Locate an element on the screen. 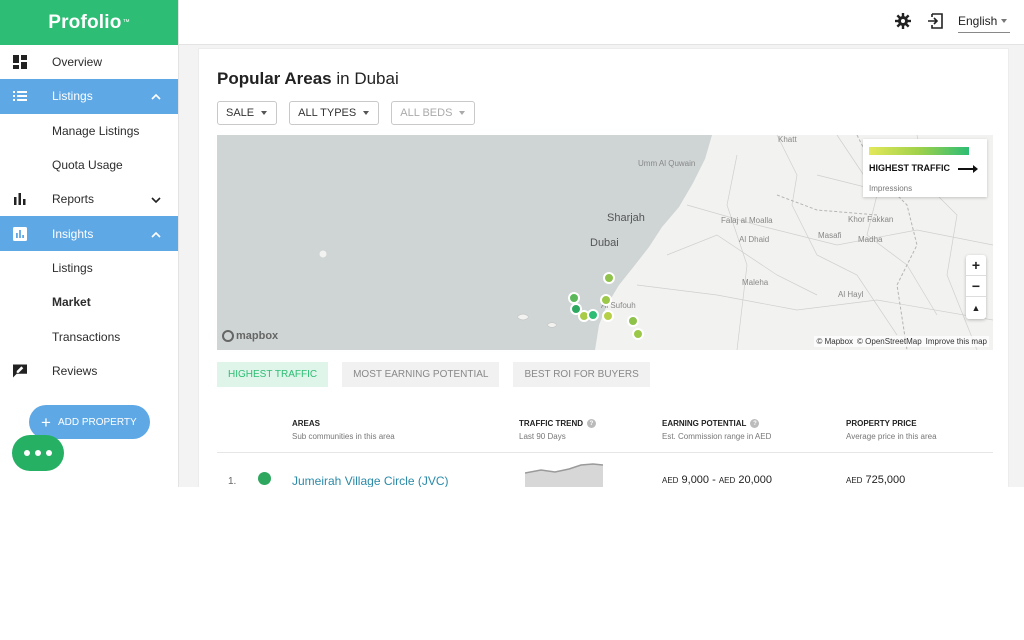  gear-icon is located at coordinates (903, 23).